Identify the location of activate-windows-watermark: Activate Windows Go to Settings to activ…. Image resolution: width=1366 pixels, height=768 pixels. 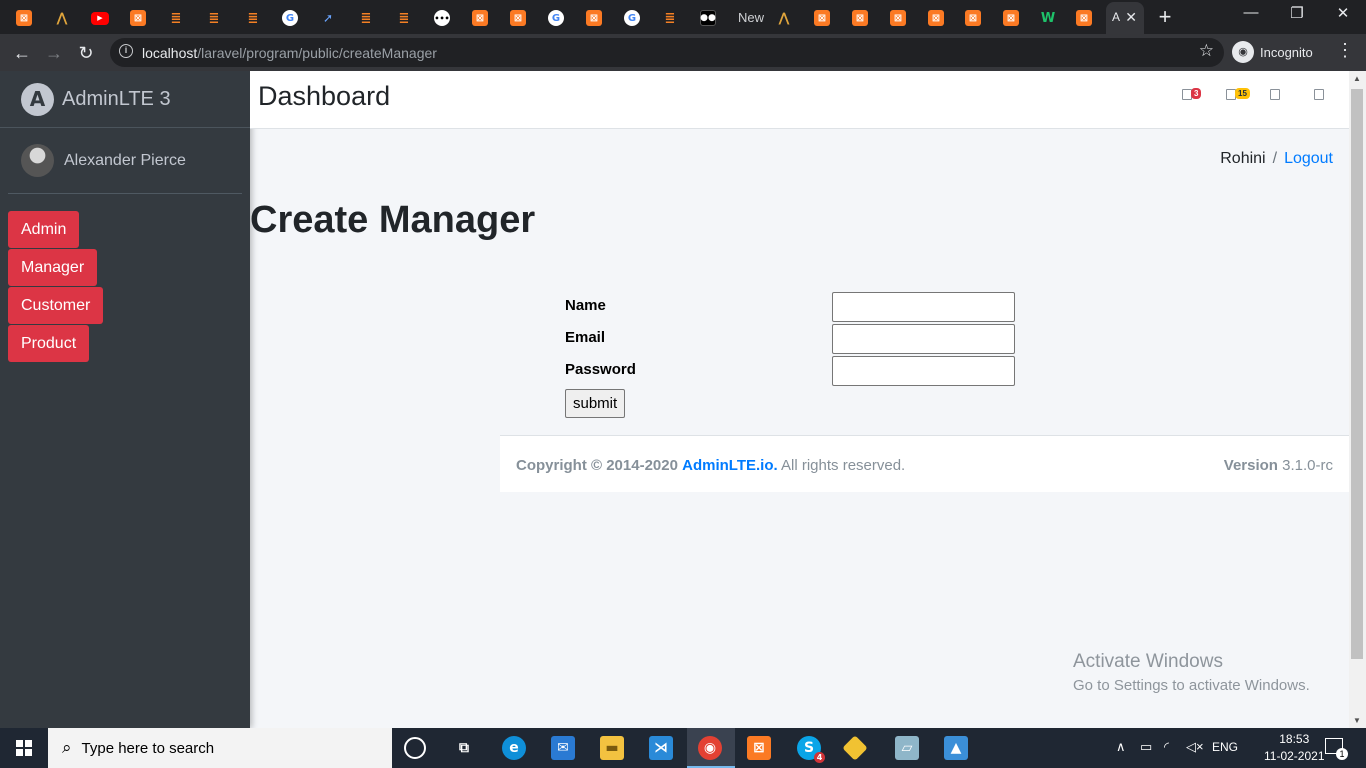
(1191, 672).